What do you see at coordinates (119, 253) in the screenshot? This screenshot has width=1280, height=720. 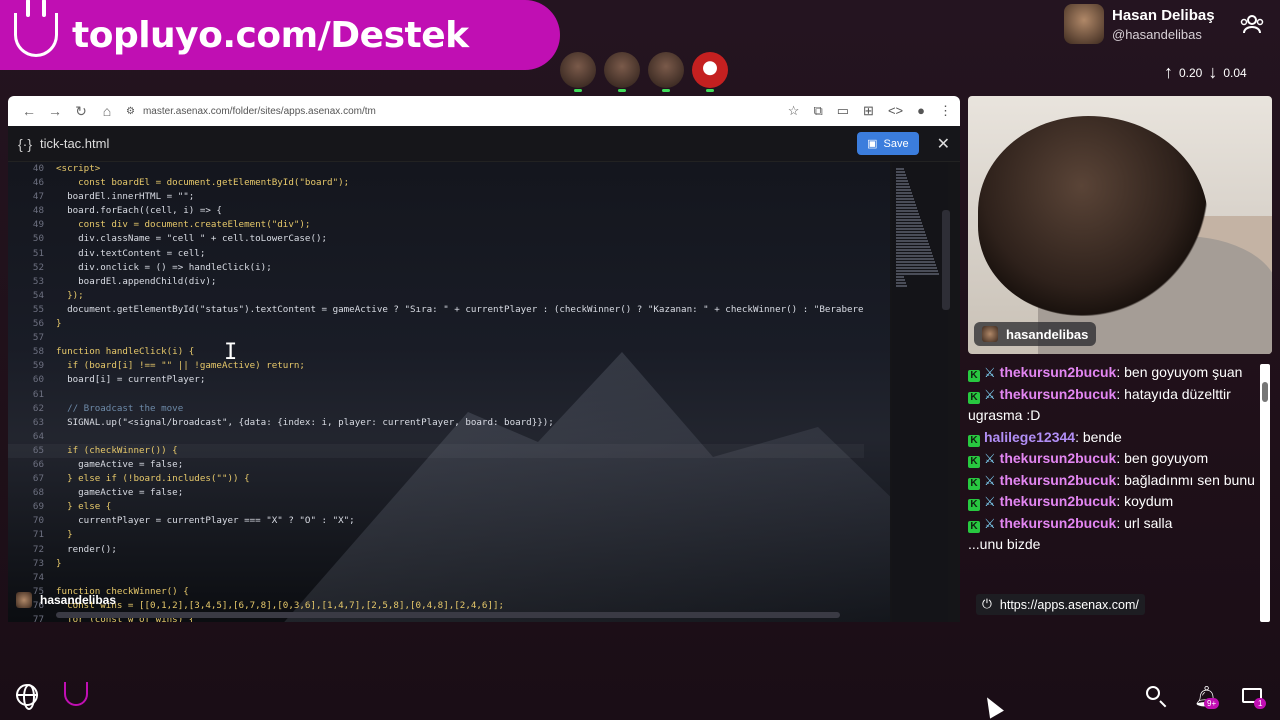 I see `code-line: 51 div.textContent = cell;` at bounding box center [119, 253].